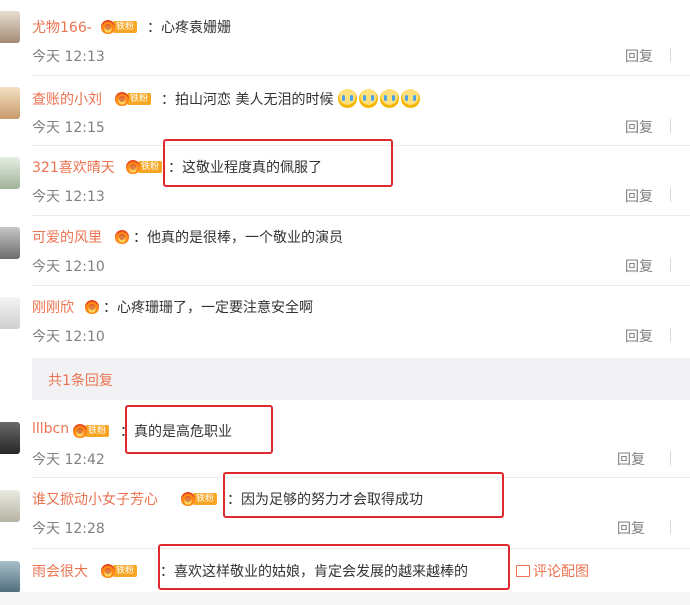  I want to click on comment-image-label: 评论配图, so click(561, 572).